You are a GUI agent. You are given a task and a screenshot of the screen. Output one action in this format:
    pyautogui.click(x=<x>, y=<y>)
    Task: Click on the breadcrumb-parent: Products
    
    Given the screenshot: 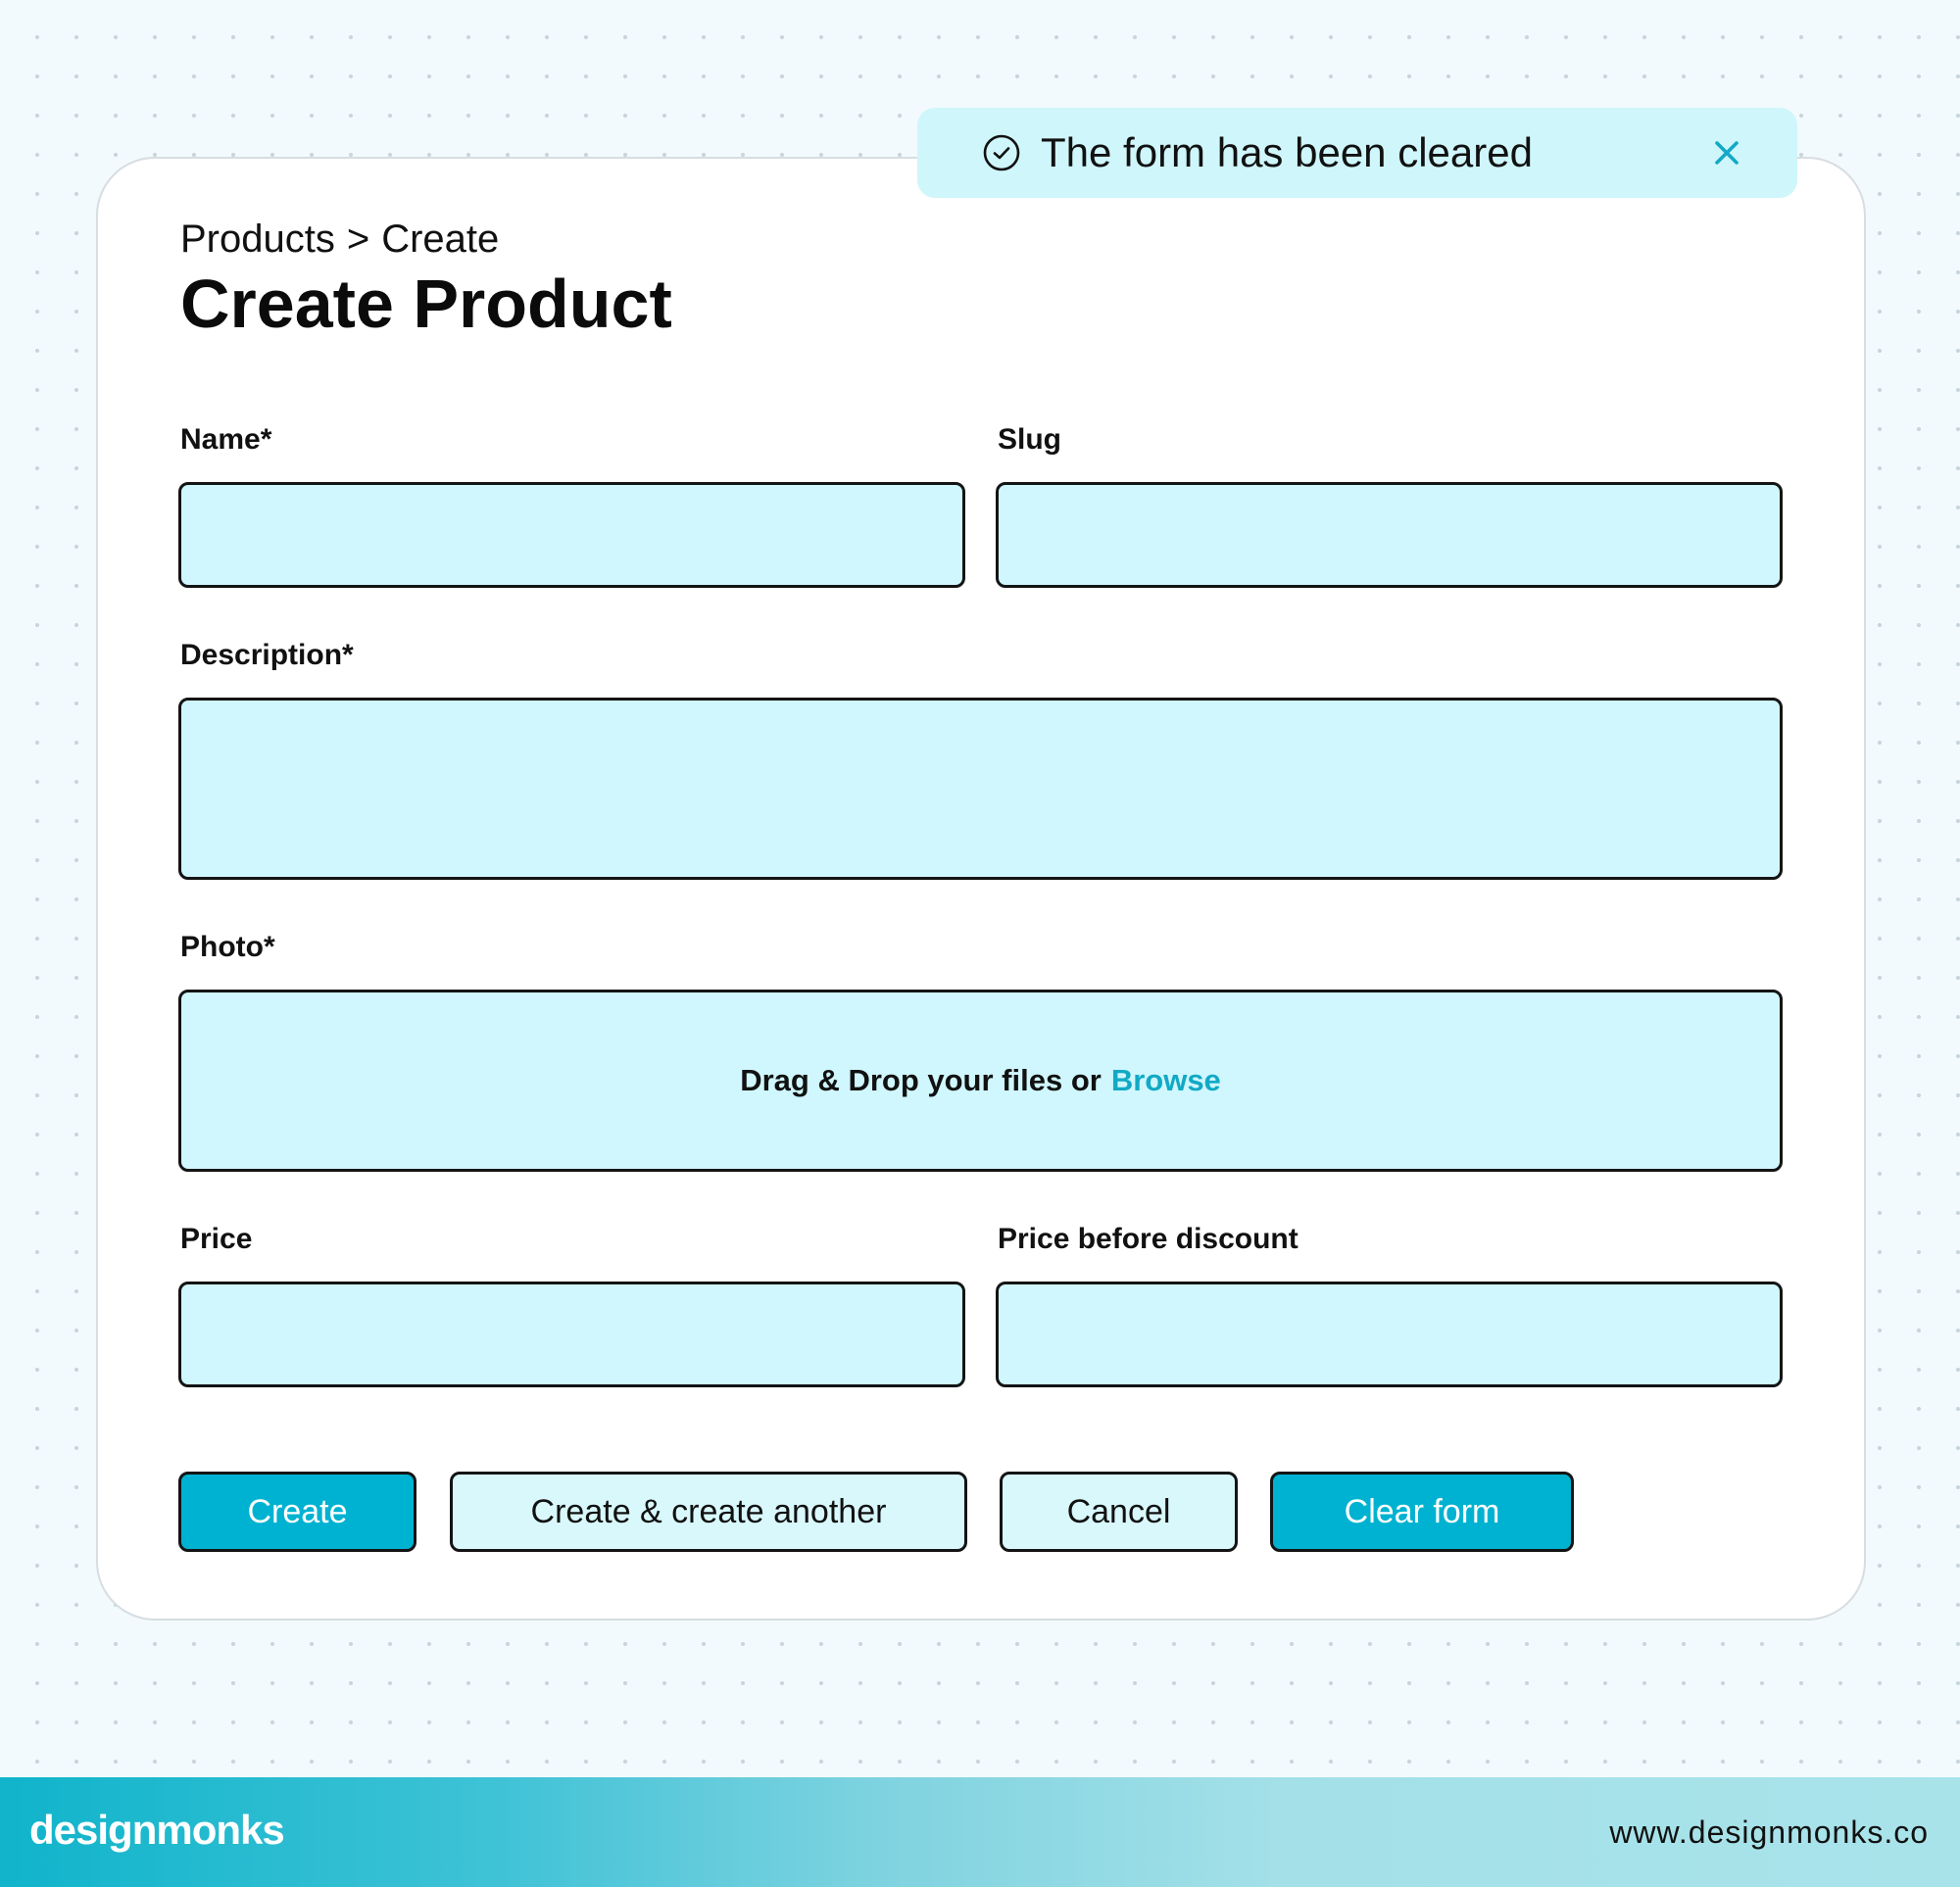 What is the action you would take?
    pyautogui.click(x=257, y=239)
    